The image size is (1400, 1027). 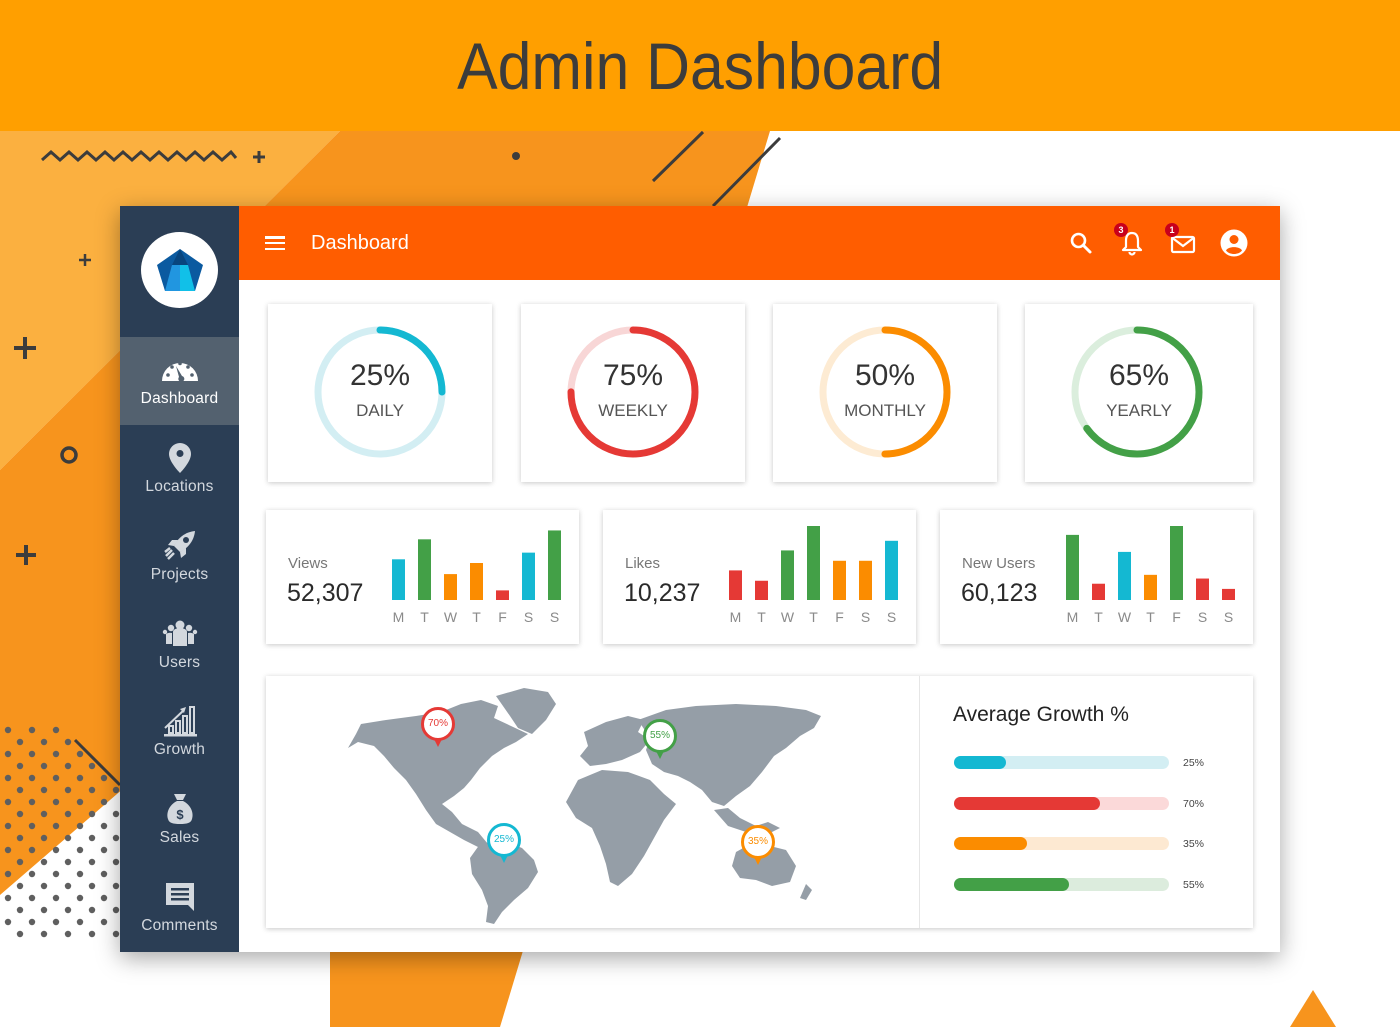 What do you see at coordinates (438, 729) in the screenshot?
I see `map-pin: 70%` at bounding box center [438, 729].